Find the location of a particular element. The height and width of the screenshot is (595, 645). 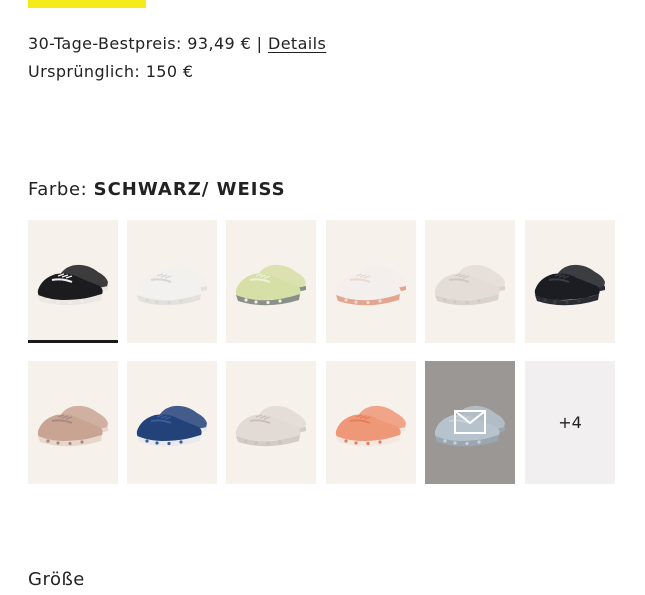

original-price: Ursprünglich: 150 € is located at coordinates (111, 71).